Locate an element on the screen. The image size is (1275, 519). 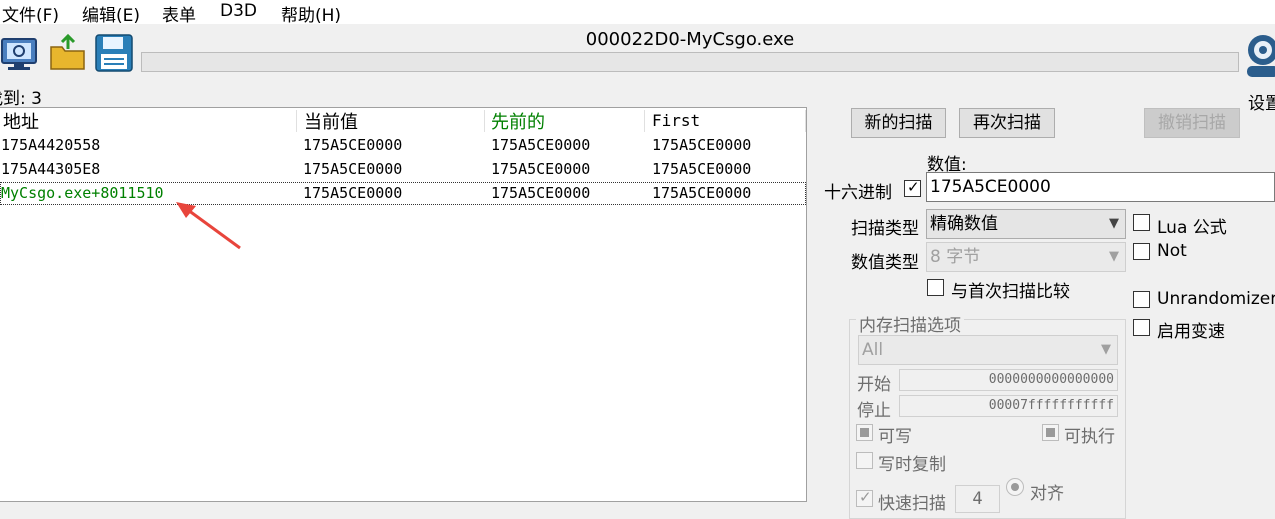
scan-type-value: 精确数值 is located at coordinates (964, 224).